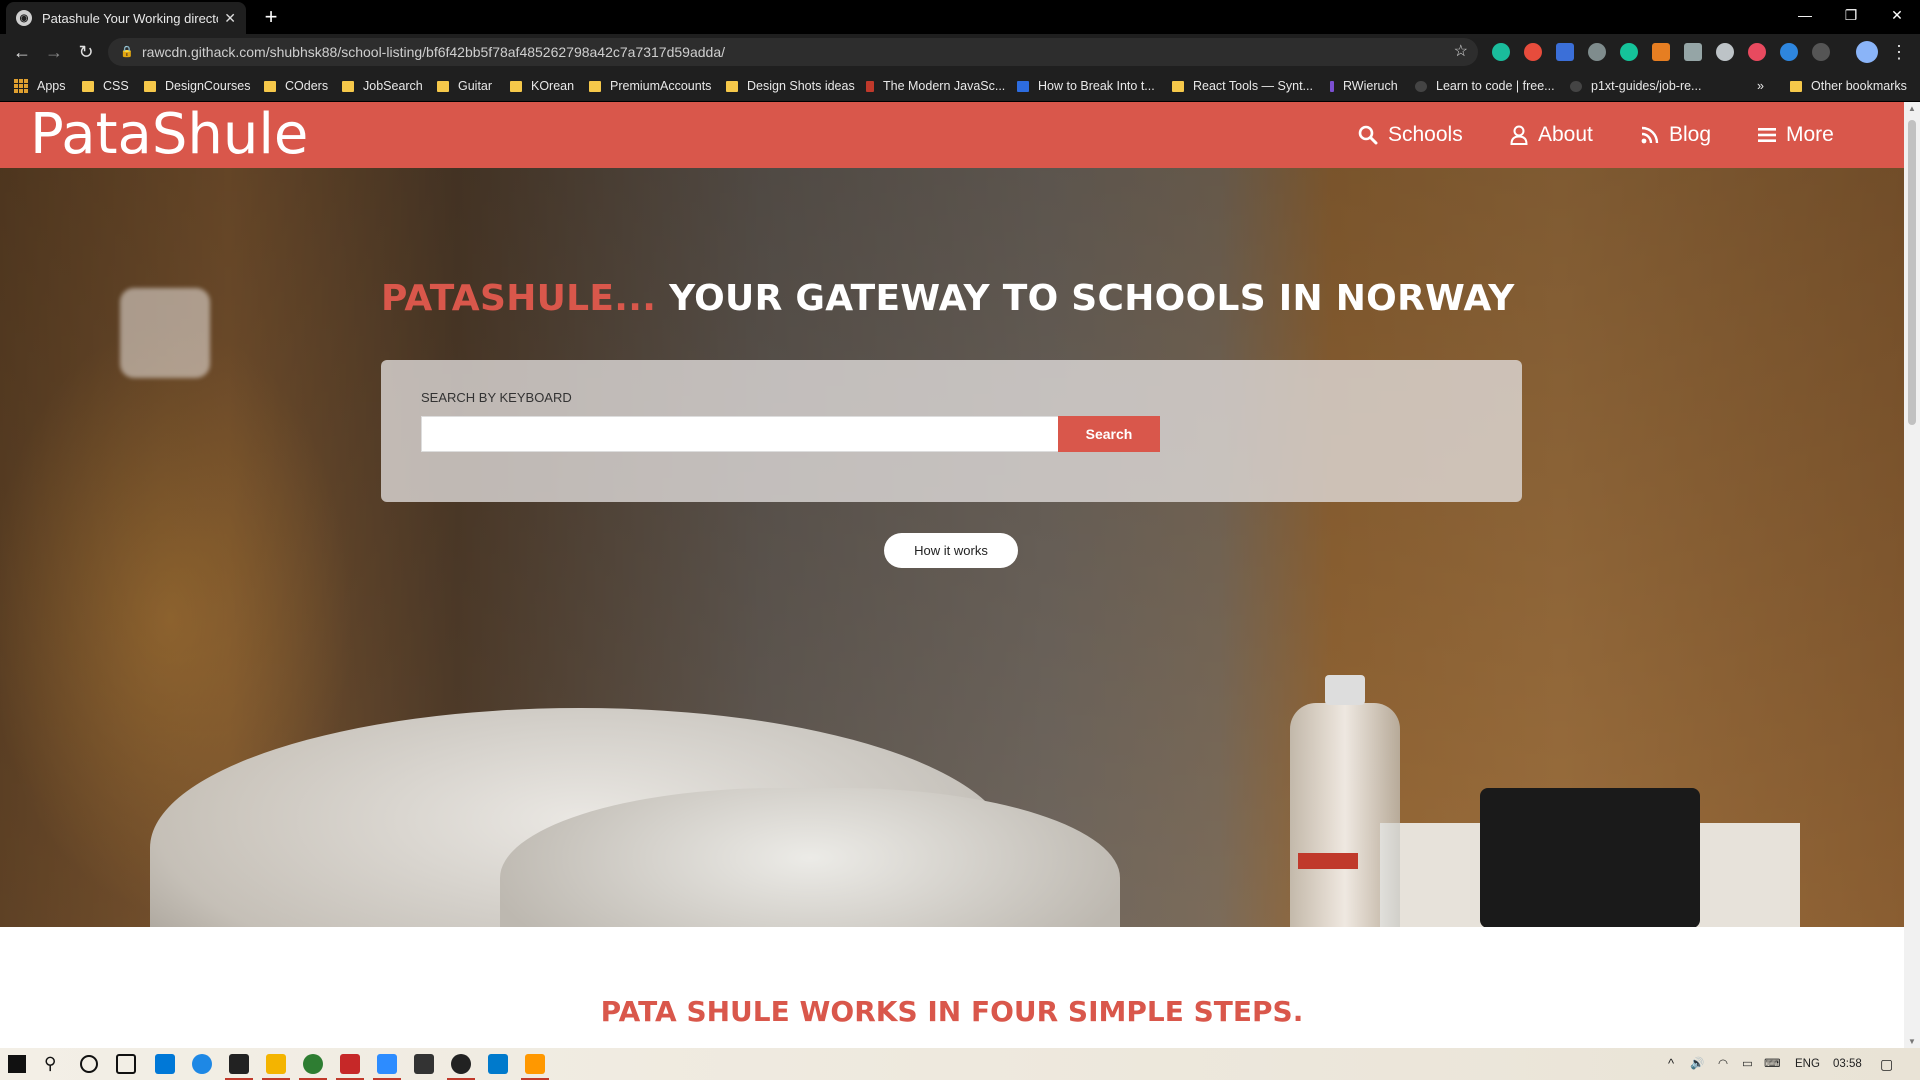 The image size is (1920, 1080). I want to click on keyboard-icon: ⌨, so click(1772, 1064).